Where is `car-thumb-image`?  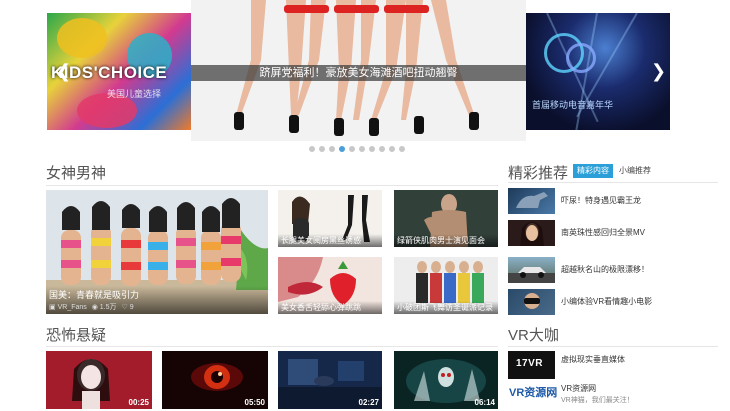 car-thumb-image is located at coordinates (531, 275).